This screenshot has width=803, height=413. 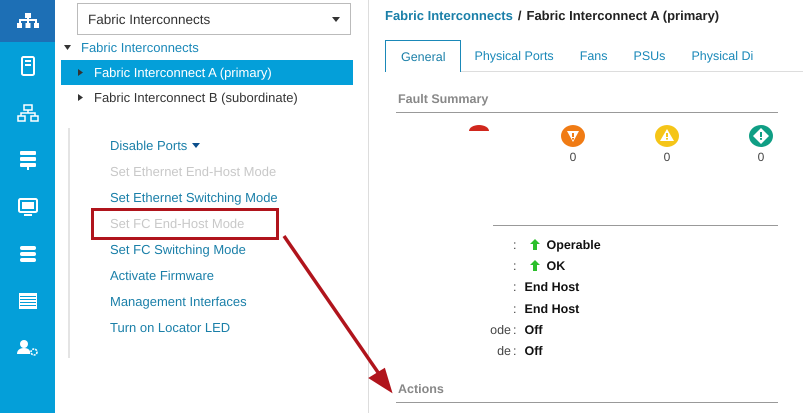 I want to click on menu-item: Set Ethernet Switching Mode, so click(x=194, y=198).